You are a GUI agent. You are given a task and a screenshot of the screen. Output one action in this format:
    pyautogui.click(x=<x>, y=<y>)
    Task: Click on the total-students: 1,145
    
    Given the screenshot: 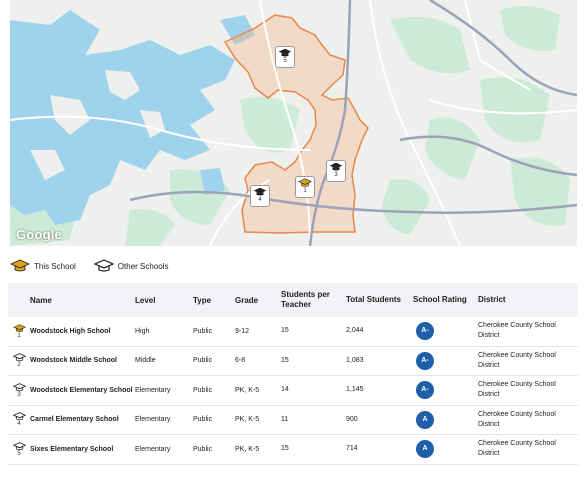 What is the action you would take?
    pyautogui.click(x=355, y=390)
    